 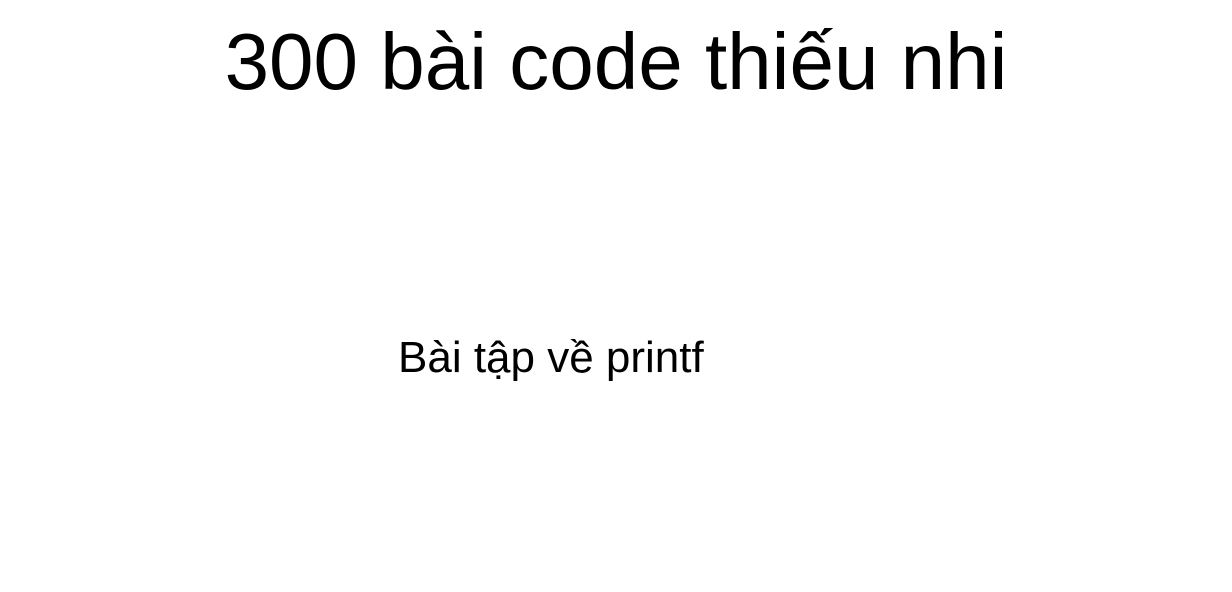 I want to click on slide-title: 300 bài code thiếu nhi, so click(x=616, y=61).